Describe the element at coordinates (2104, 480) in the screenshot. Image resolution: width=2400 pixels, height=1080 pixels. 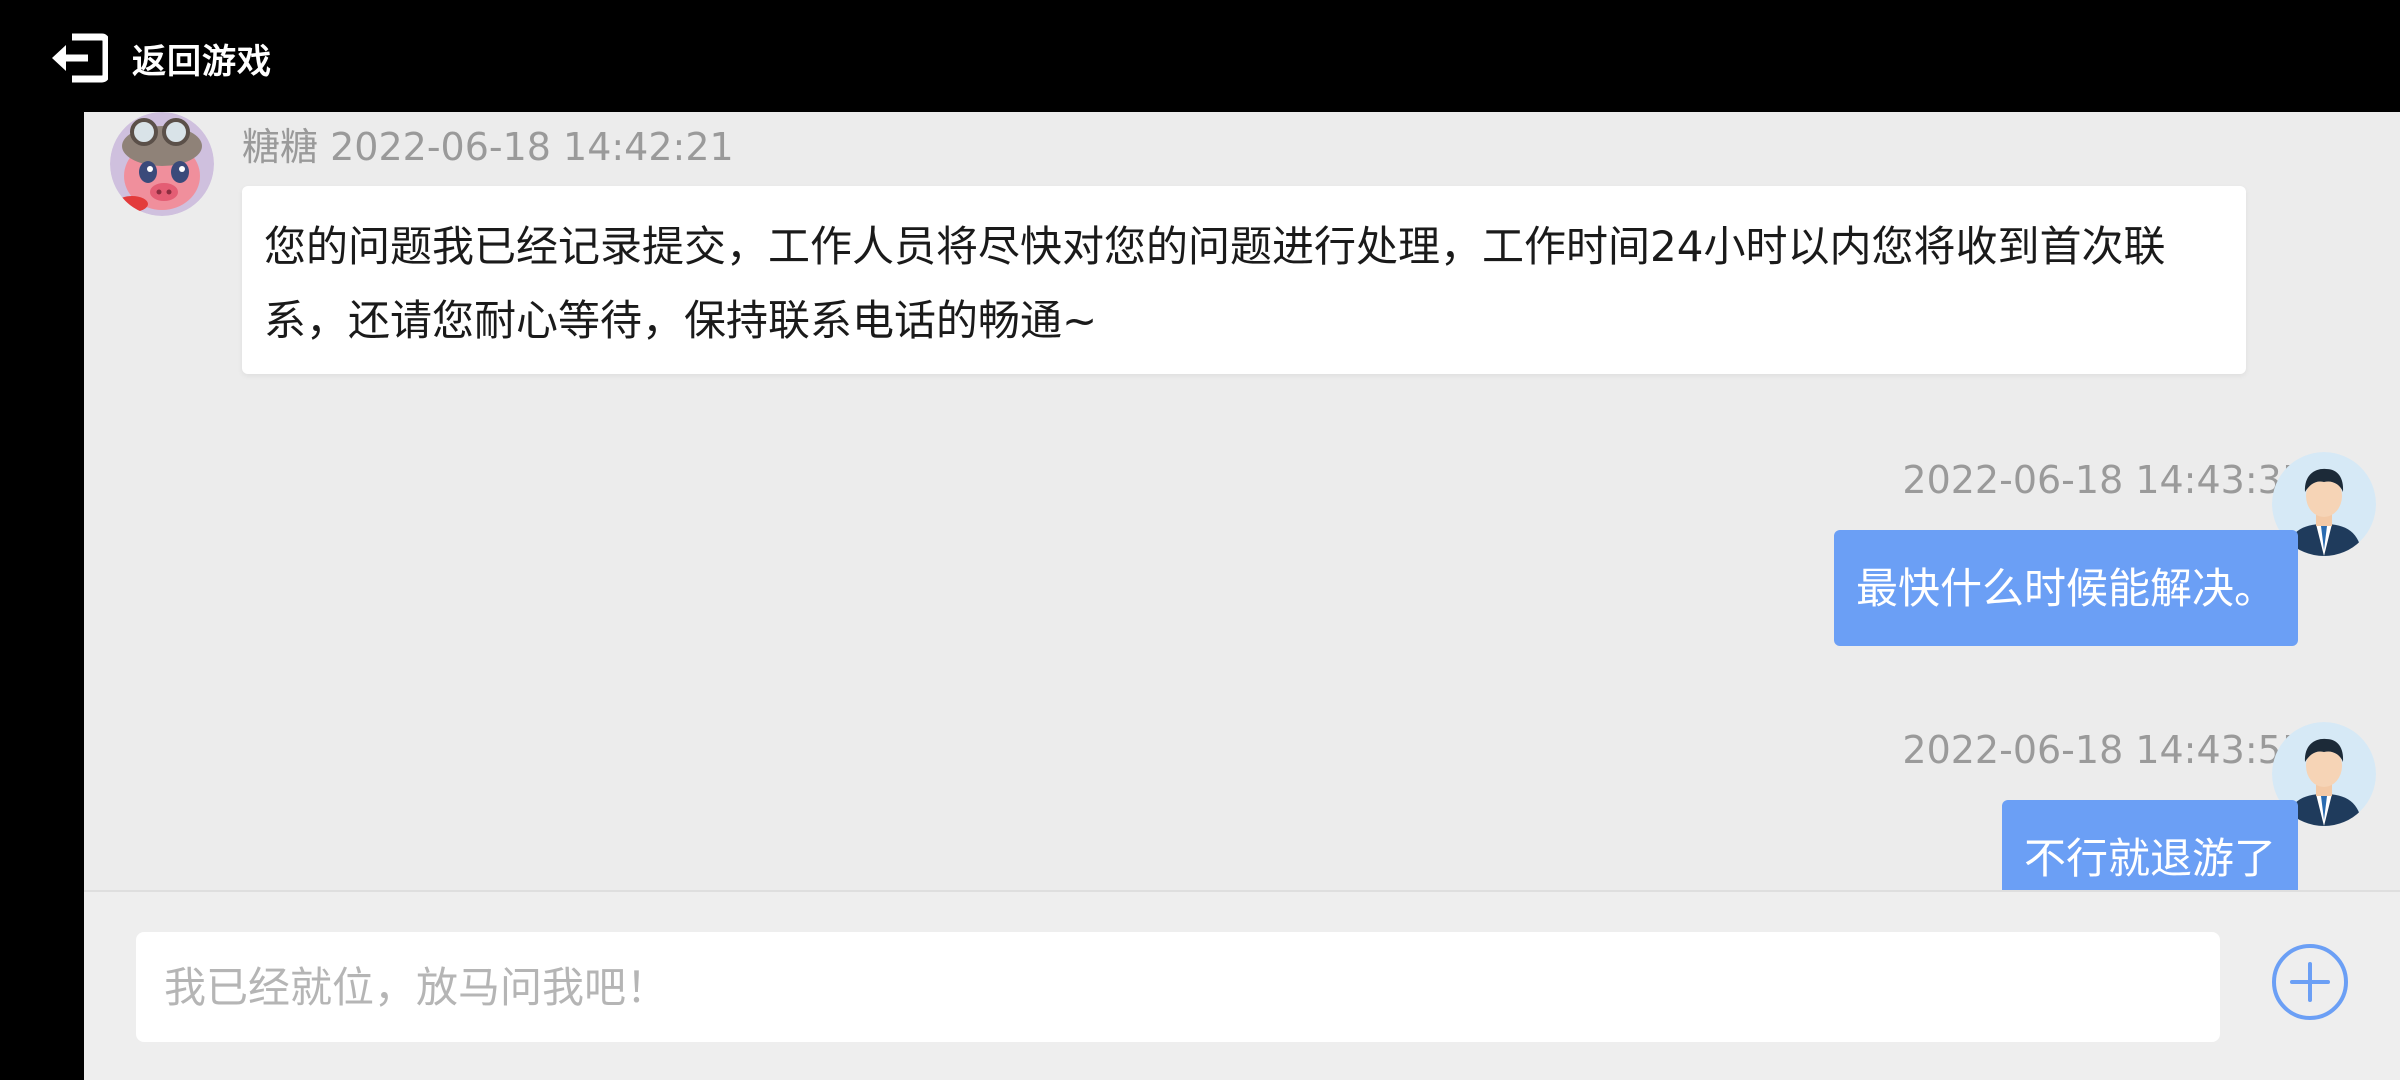
I see `message-2-timestamp: 2022-06-18 14:43:35` at that location.